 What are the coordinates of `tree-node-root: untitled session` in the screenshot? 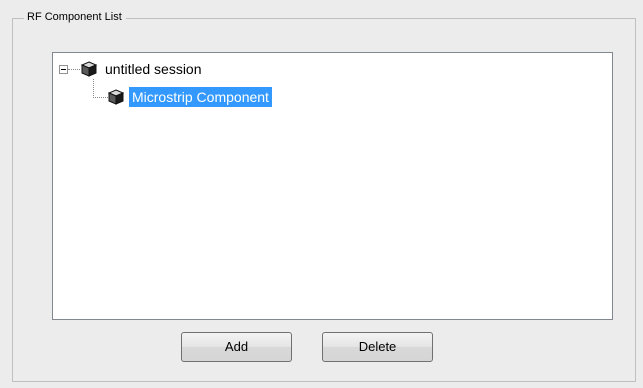 It's located at (132, 69).